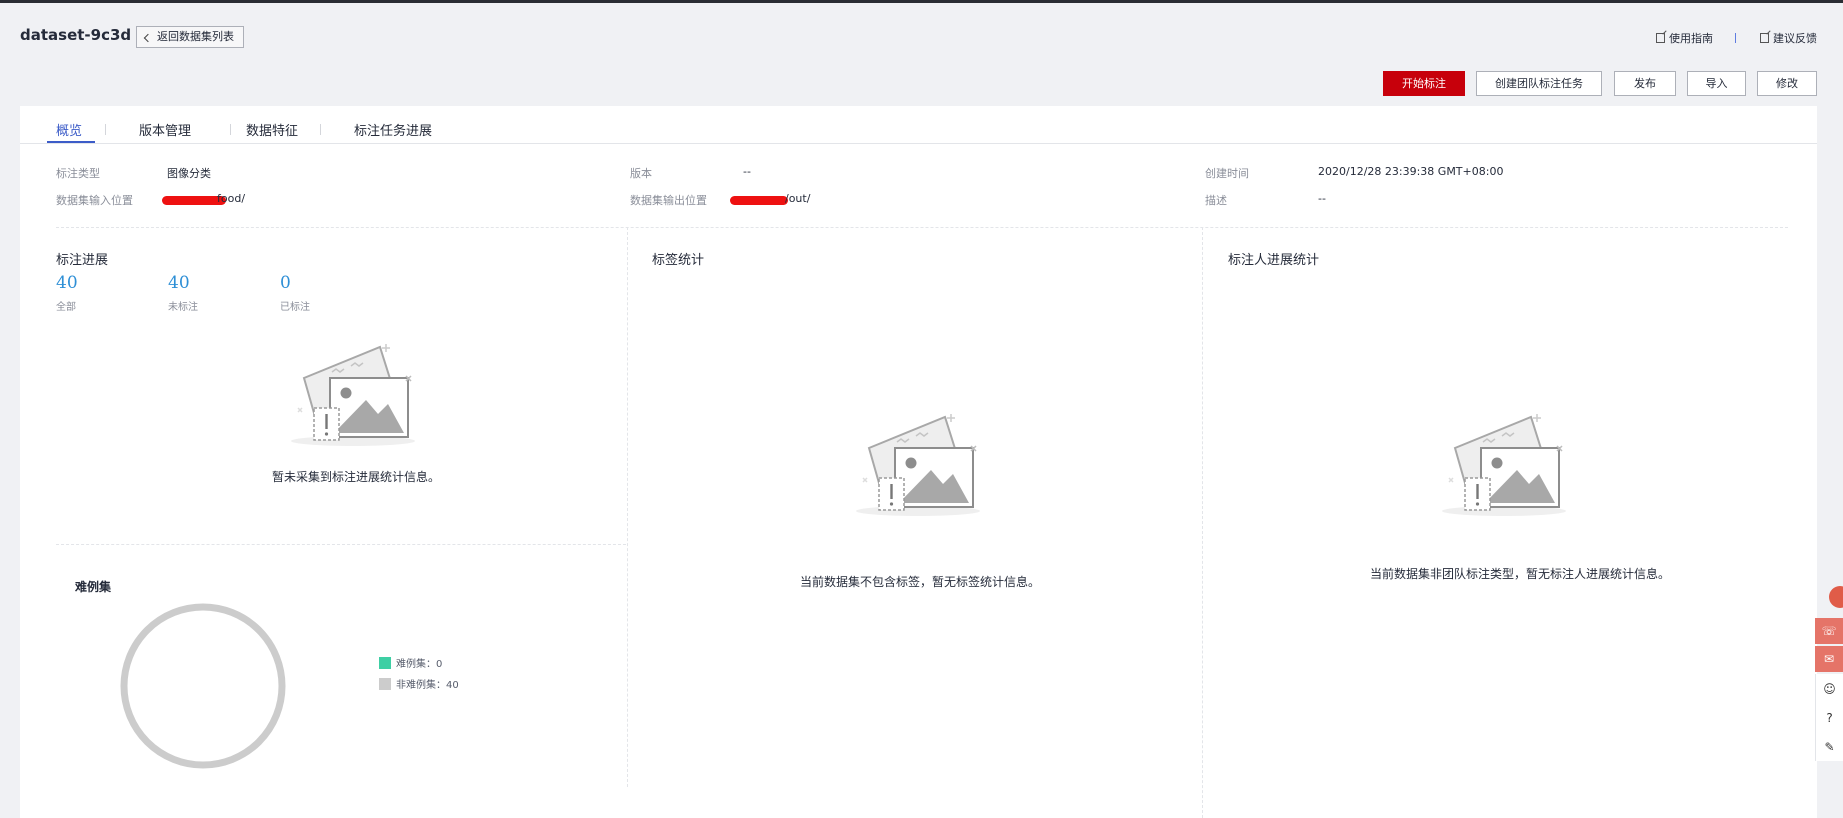  I want to click on output-location-label: 数据集输出位置, so click(668, 200).